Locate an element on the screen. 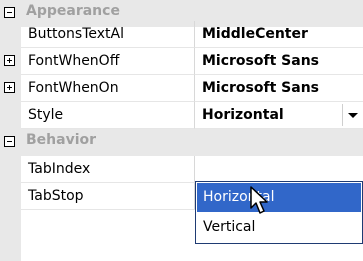  category-label: Appearance is located at coordinates (73, 11).